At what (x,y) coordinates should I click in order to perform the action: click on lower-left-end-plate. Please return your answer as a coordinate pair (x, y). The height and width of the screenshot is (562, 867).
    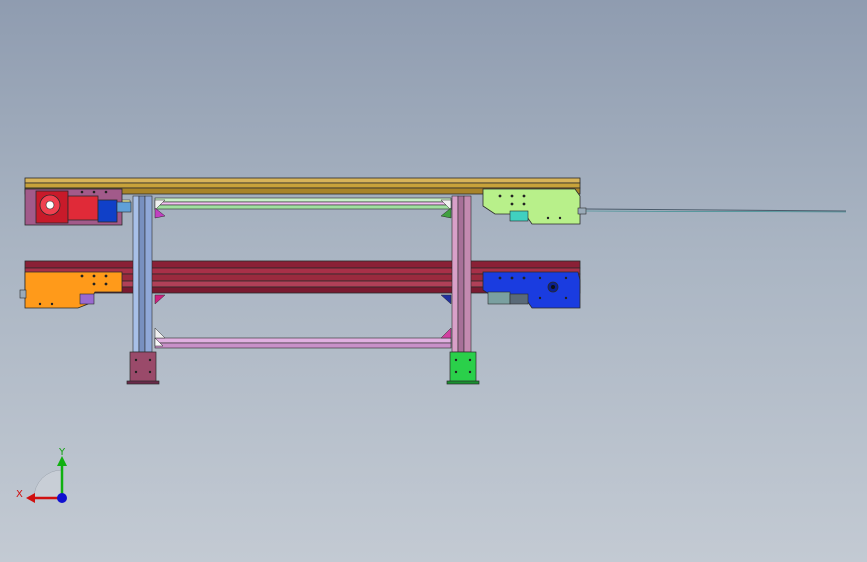
    Looking at the image, I should click on (71, 290).